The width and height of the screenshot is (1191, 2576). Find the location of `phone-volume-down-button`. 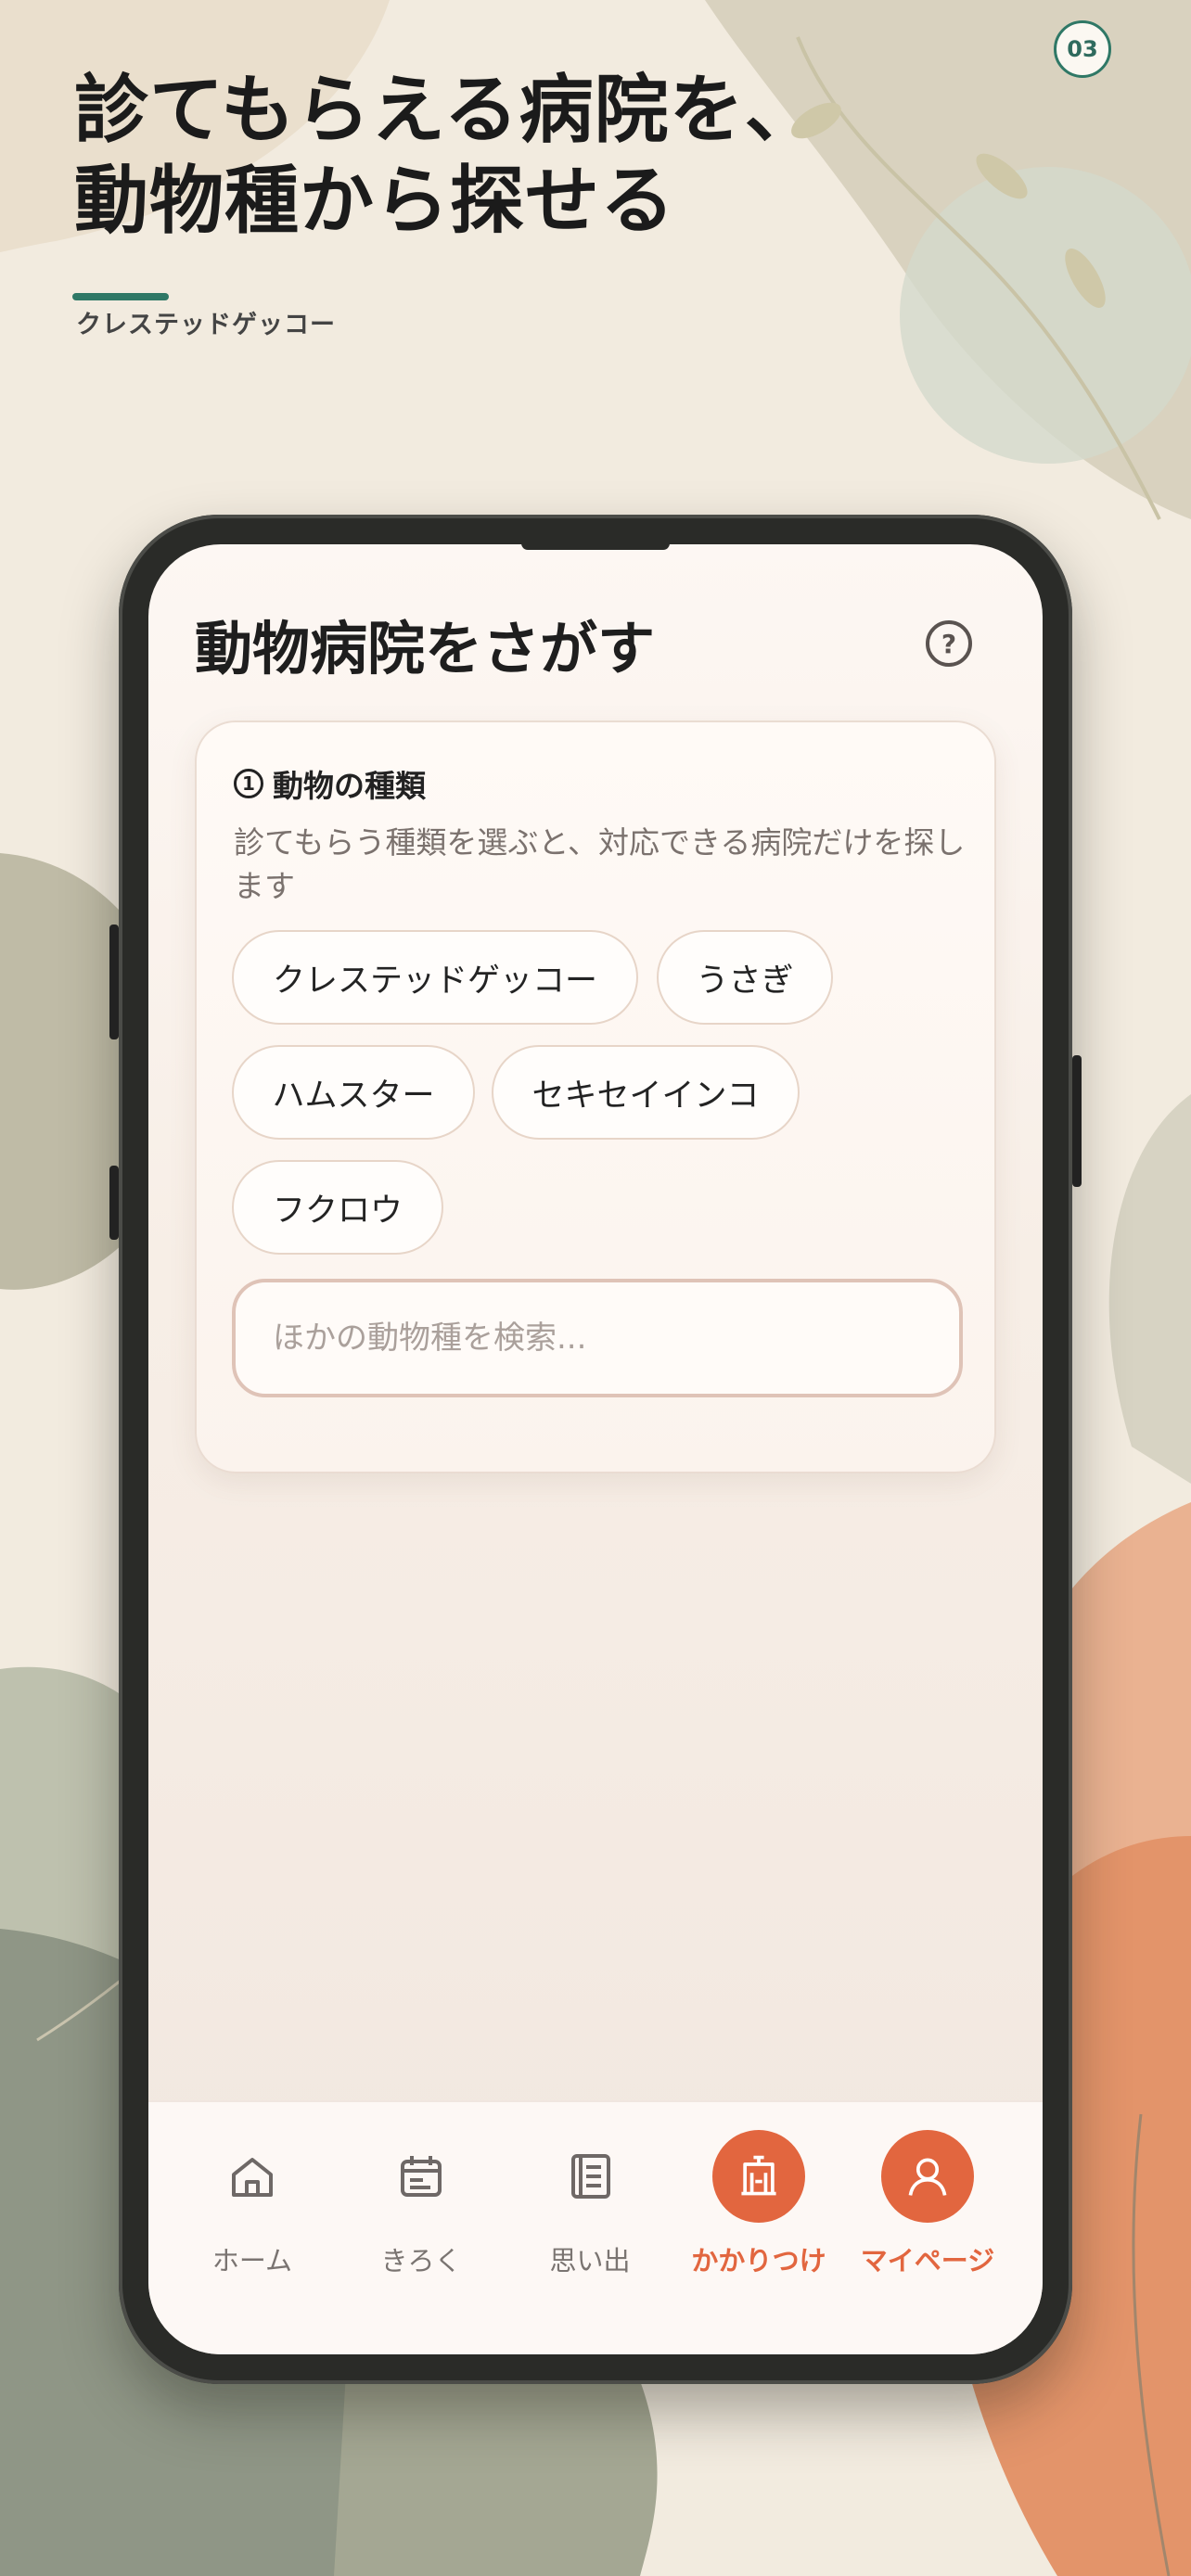

phone-volume-down-button is located at coordinates (114, 1203).